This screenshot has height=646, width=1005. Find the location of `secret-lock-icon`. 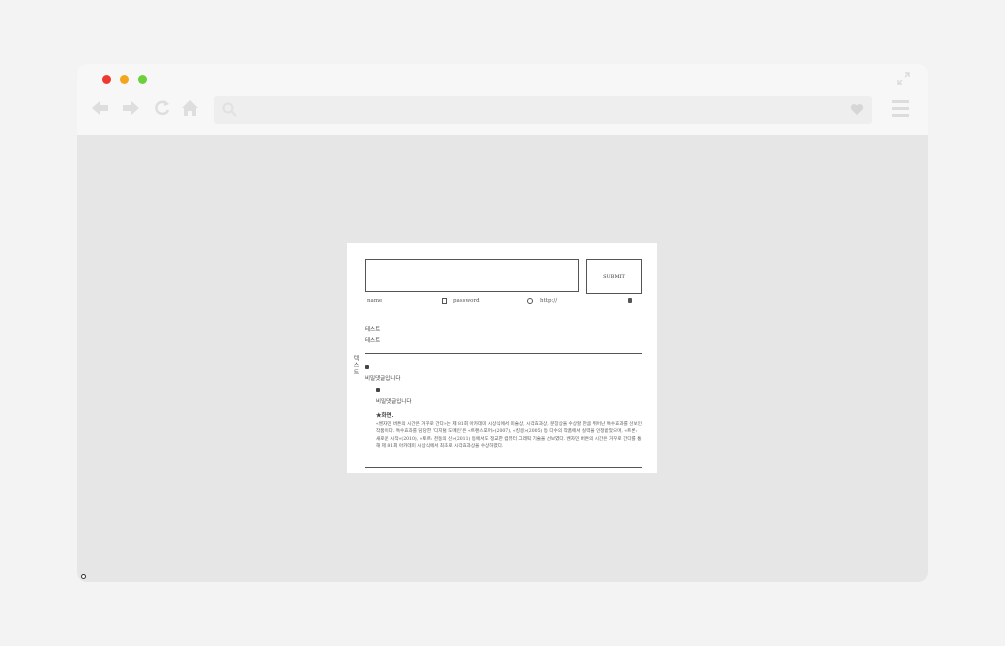

secret-lock-icon is located at coordinates (630, 300).